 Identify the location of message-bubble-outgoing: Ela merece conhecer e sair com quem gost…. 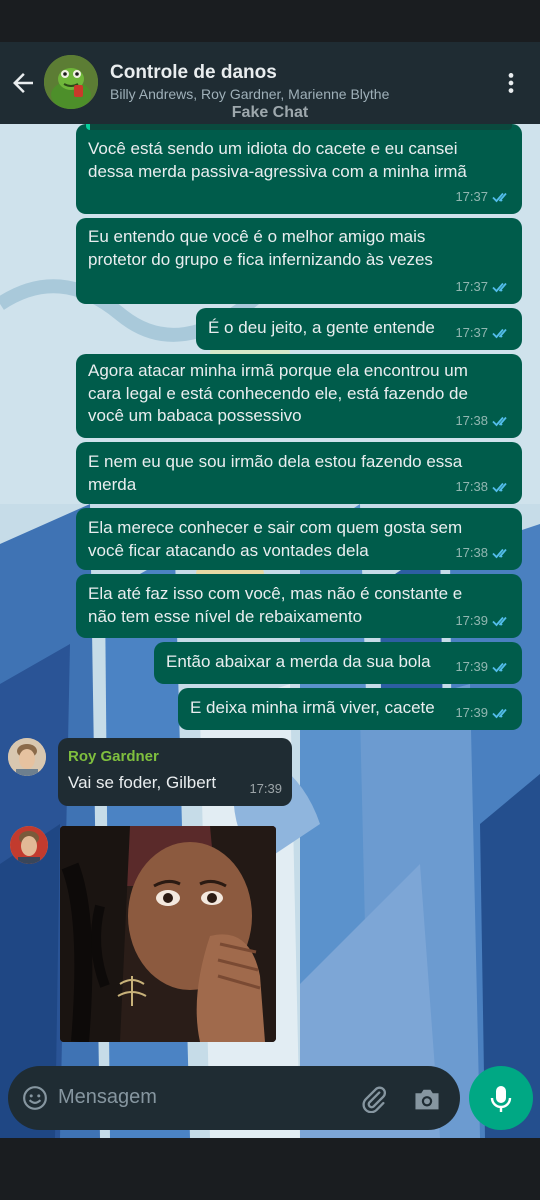
(299, 539).